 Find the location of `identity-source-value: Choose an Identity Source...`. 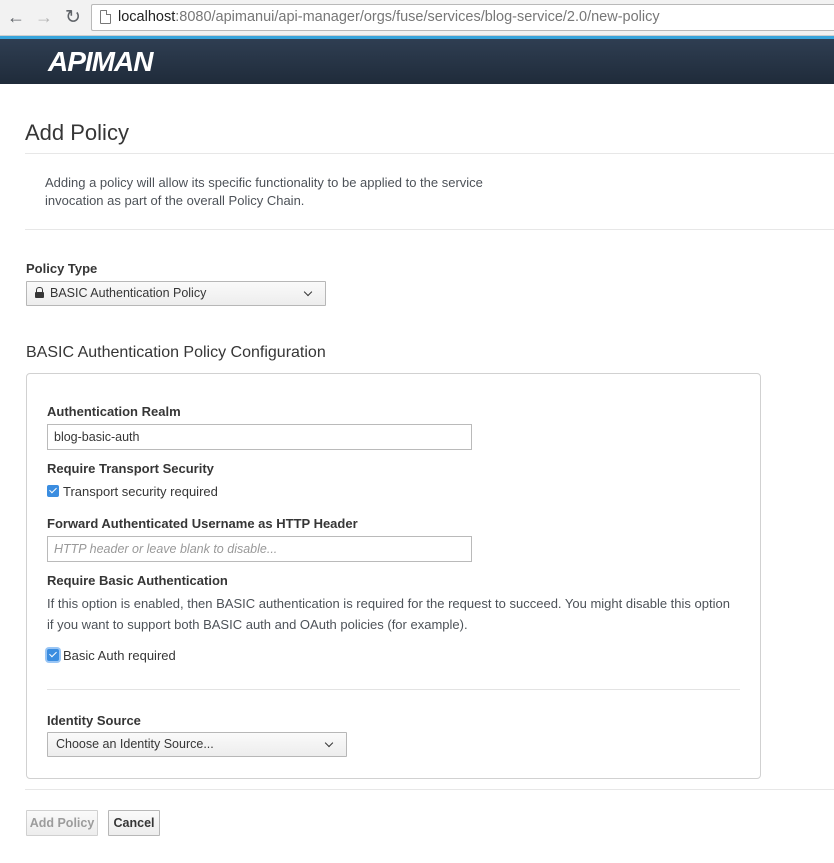

identity-source-value: Choose an Identity Source... is located at coordinates (135, 744).